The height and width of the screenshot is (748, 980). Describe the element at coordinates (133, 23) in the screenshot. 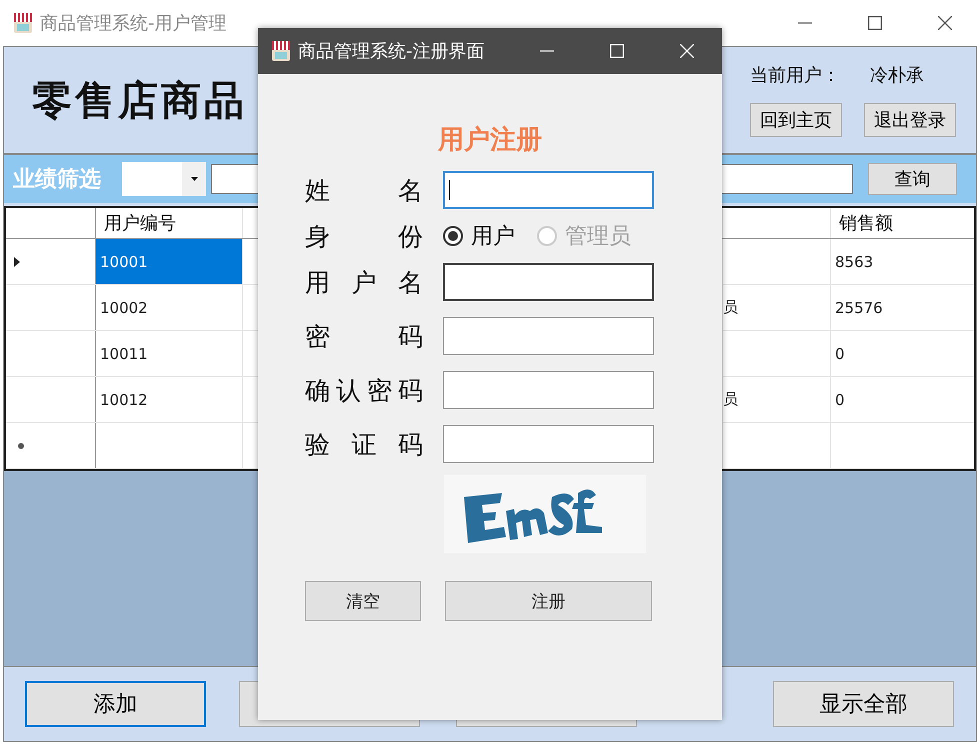

I see `window-title: 商品管理系统-用户管理` at that location.